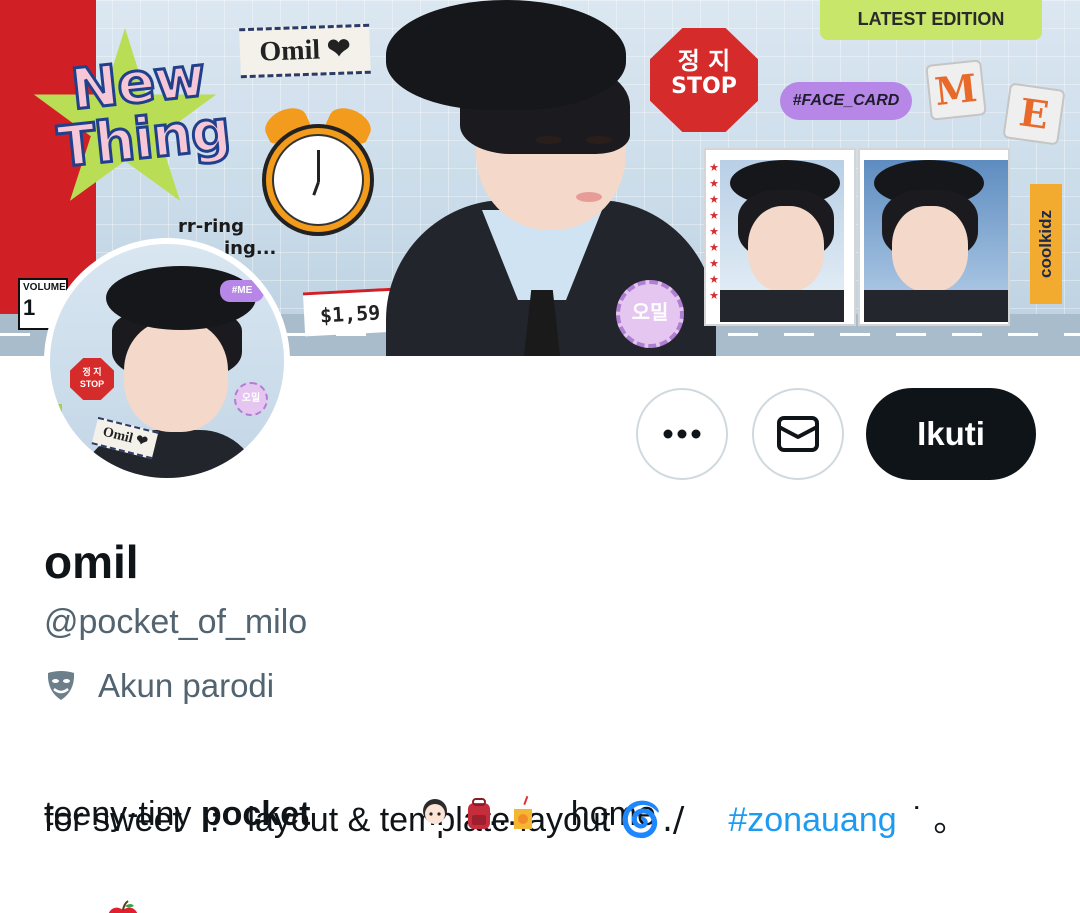 Image resolution: width=1080 pixels, height=913 pixels. I want to click on message-button, so click(798, 434).